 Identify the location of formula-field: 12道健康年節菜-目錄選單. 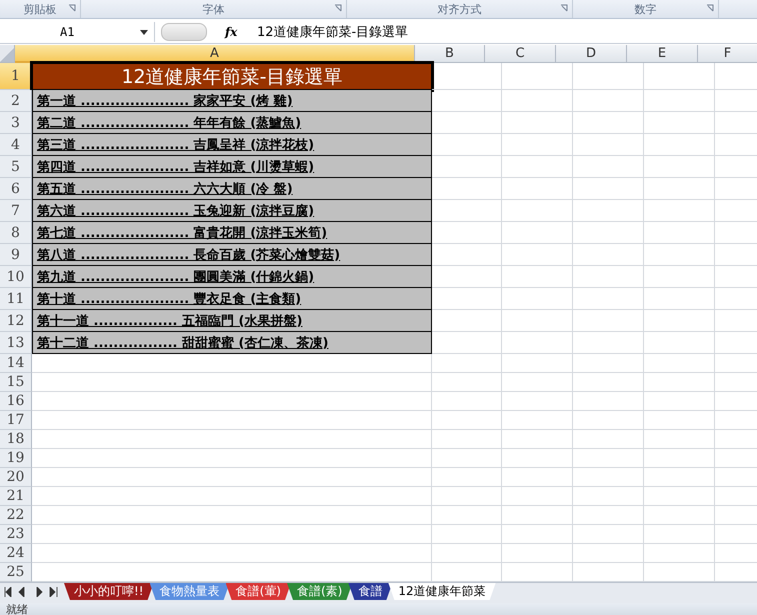
(332, 32).